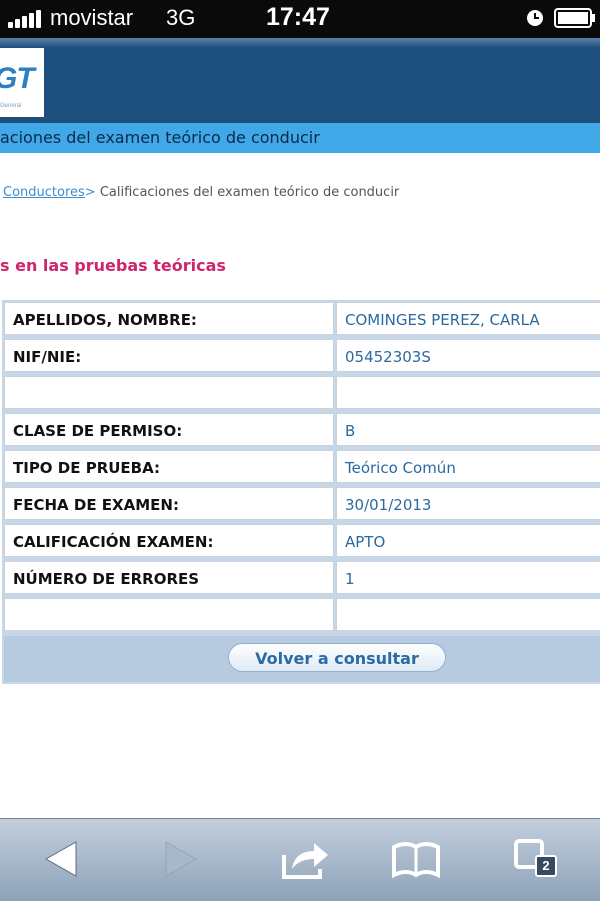 The height and width of the screenshot is (901, 600). I want to click on row-label: TIPO DE PRUEBA:, so click(86, 468).